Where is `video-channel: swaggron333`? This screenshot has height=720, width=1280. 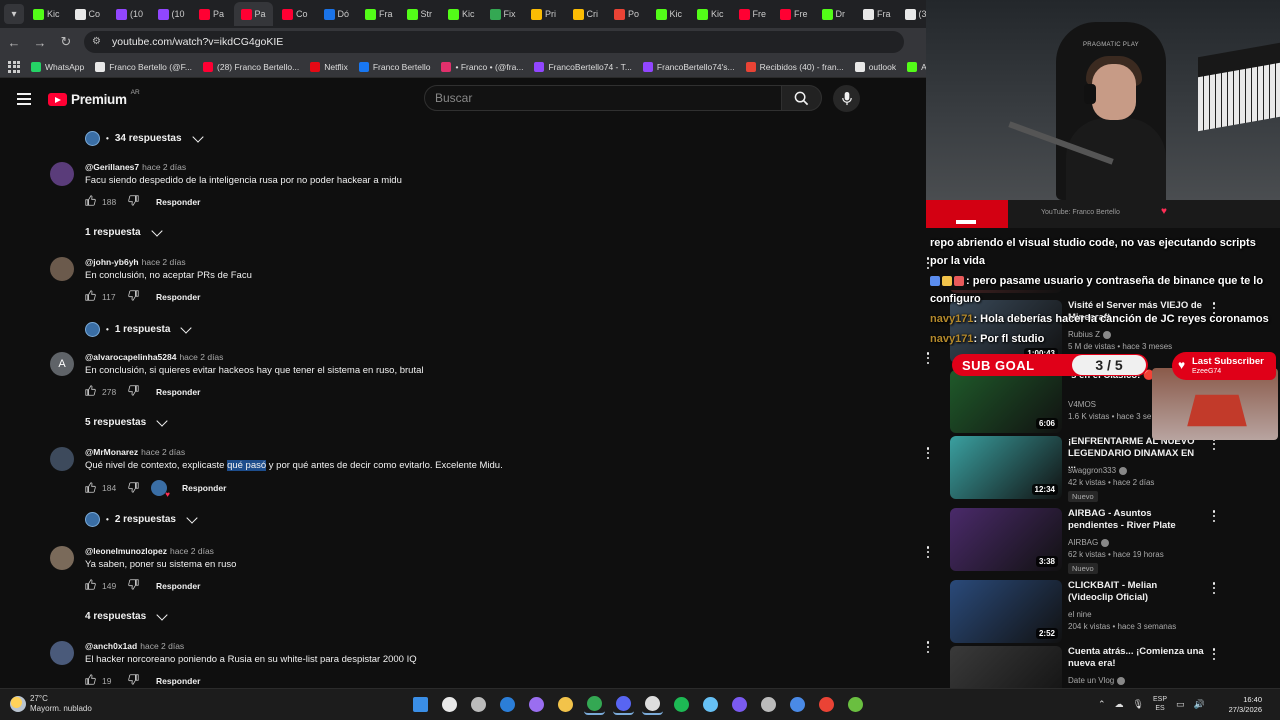
video-channel: swaggron333 is located at coordinates (1098, 470).